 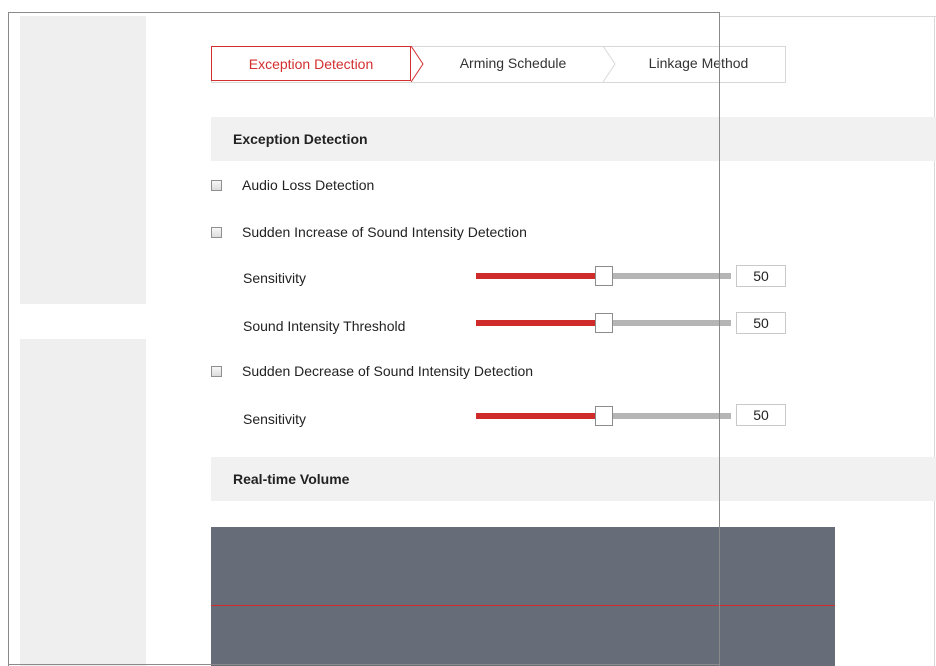 What do you see at coordinates (513, 63) in the screenshot?
I see `tab-arming-schedule: Arming Schedule` at bounding box center [513, 63].